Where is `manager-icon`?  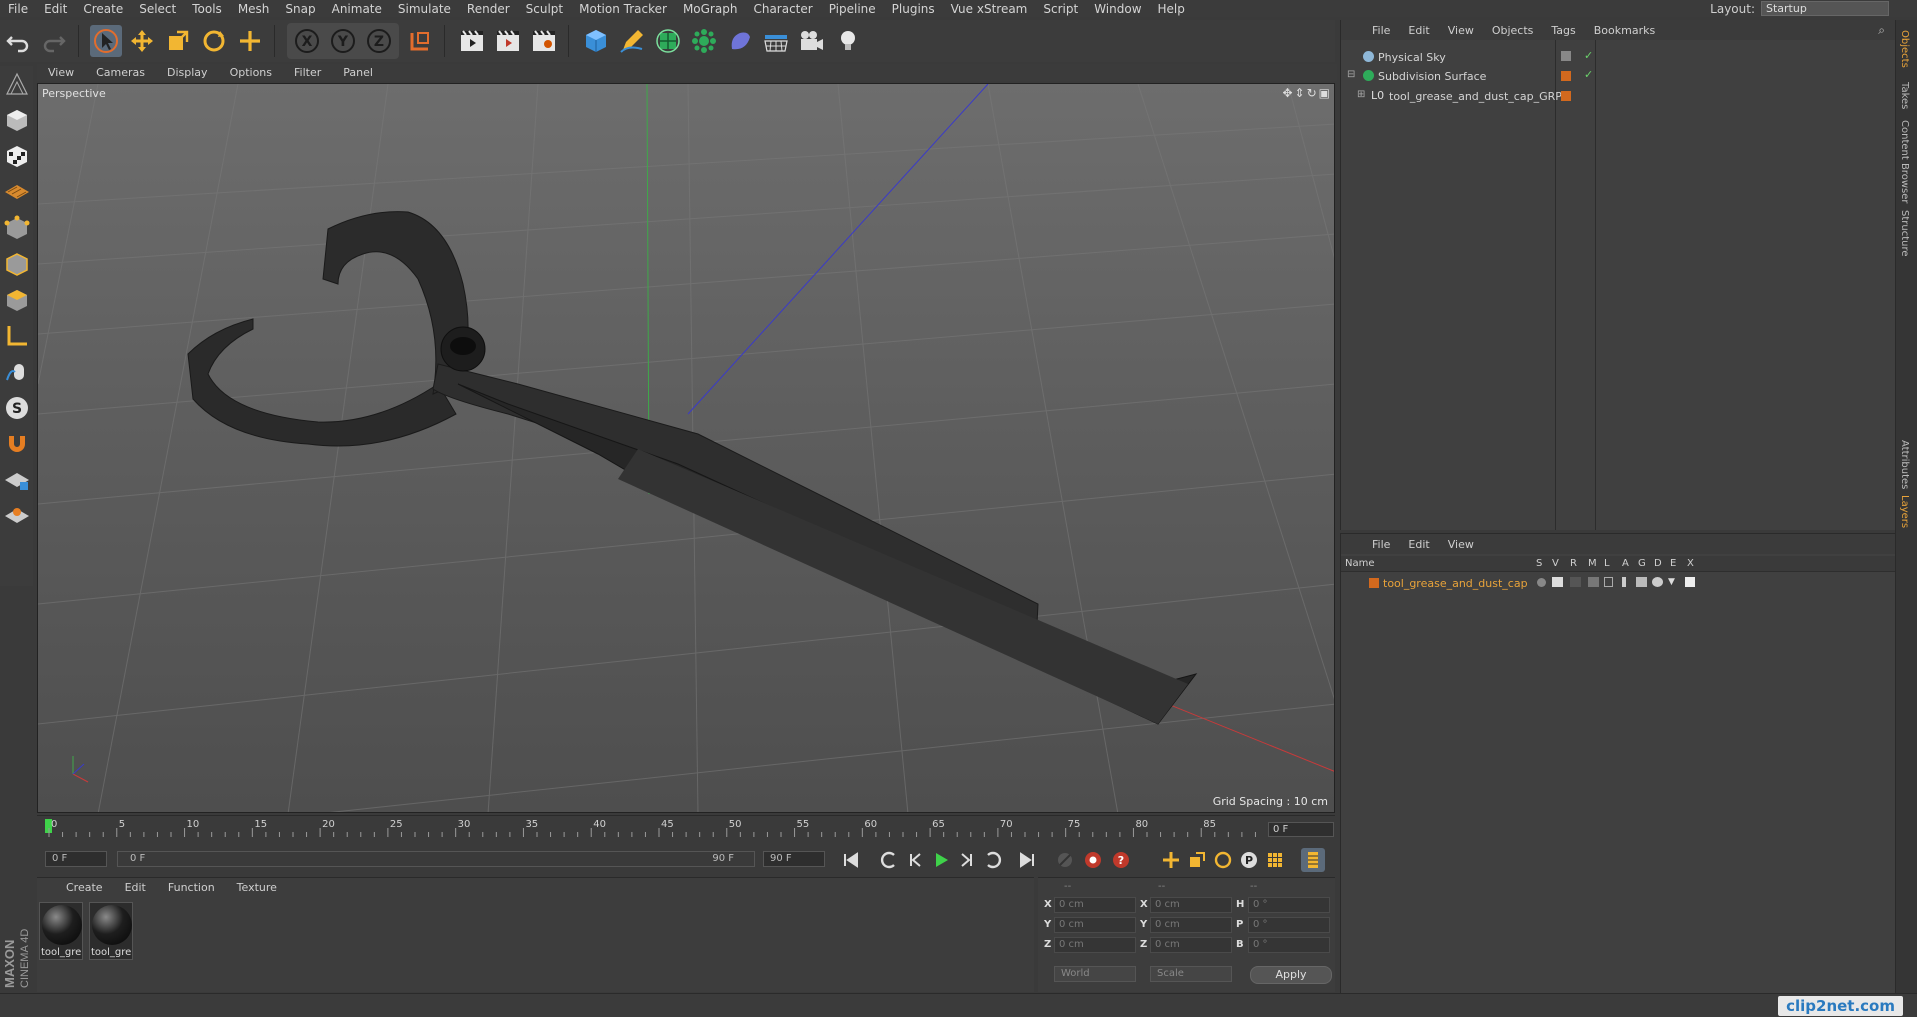
manager-icon is located at coordinates (1593, 582).